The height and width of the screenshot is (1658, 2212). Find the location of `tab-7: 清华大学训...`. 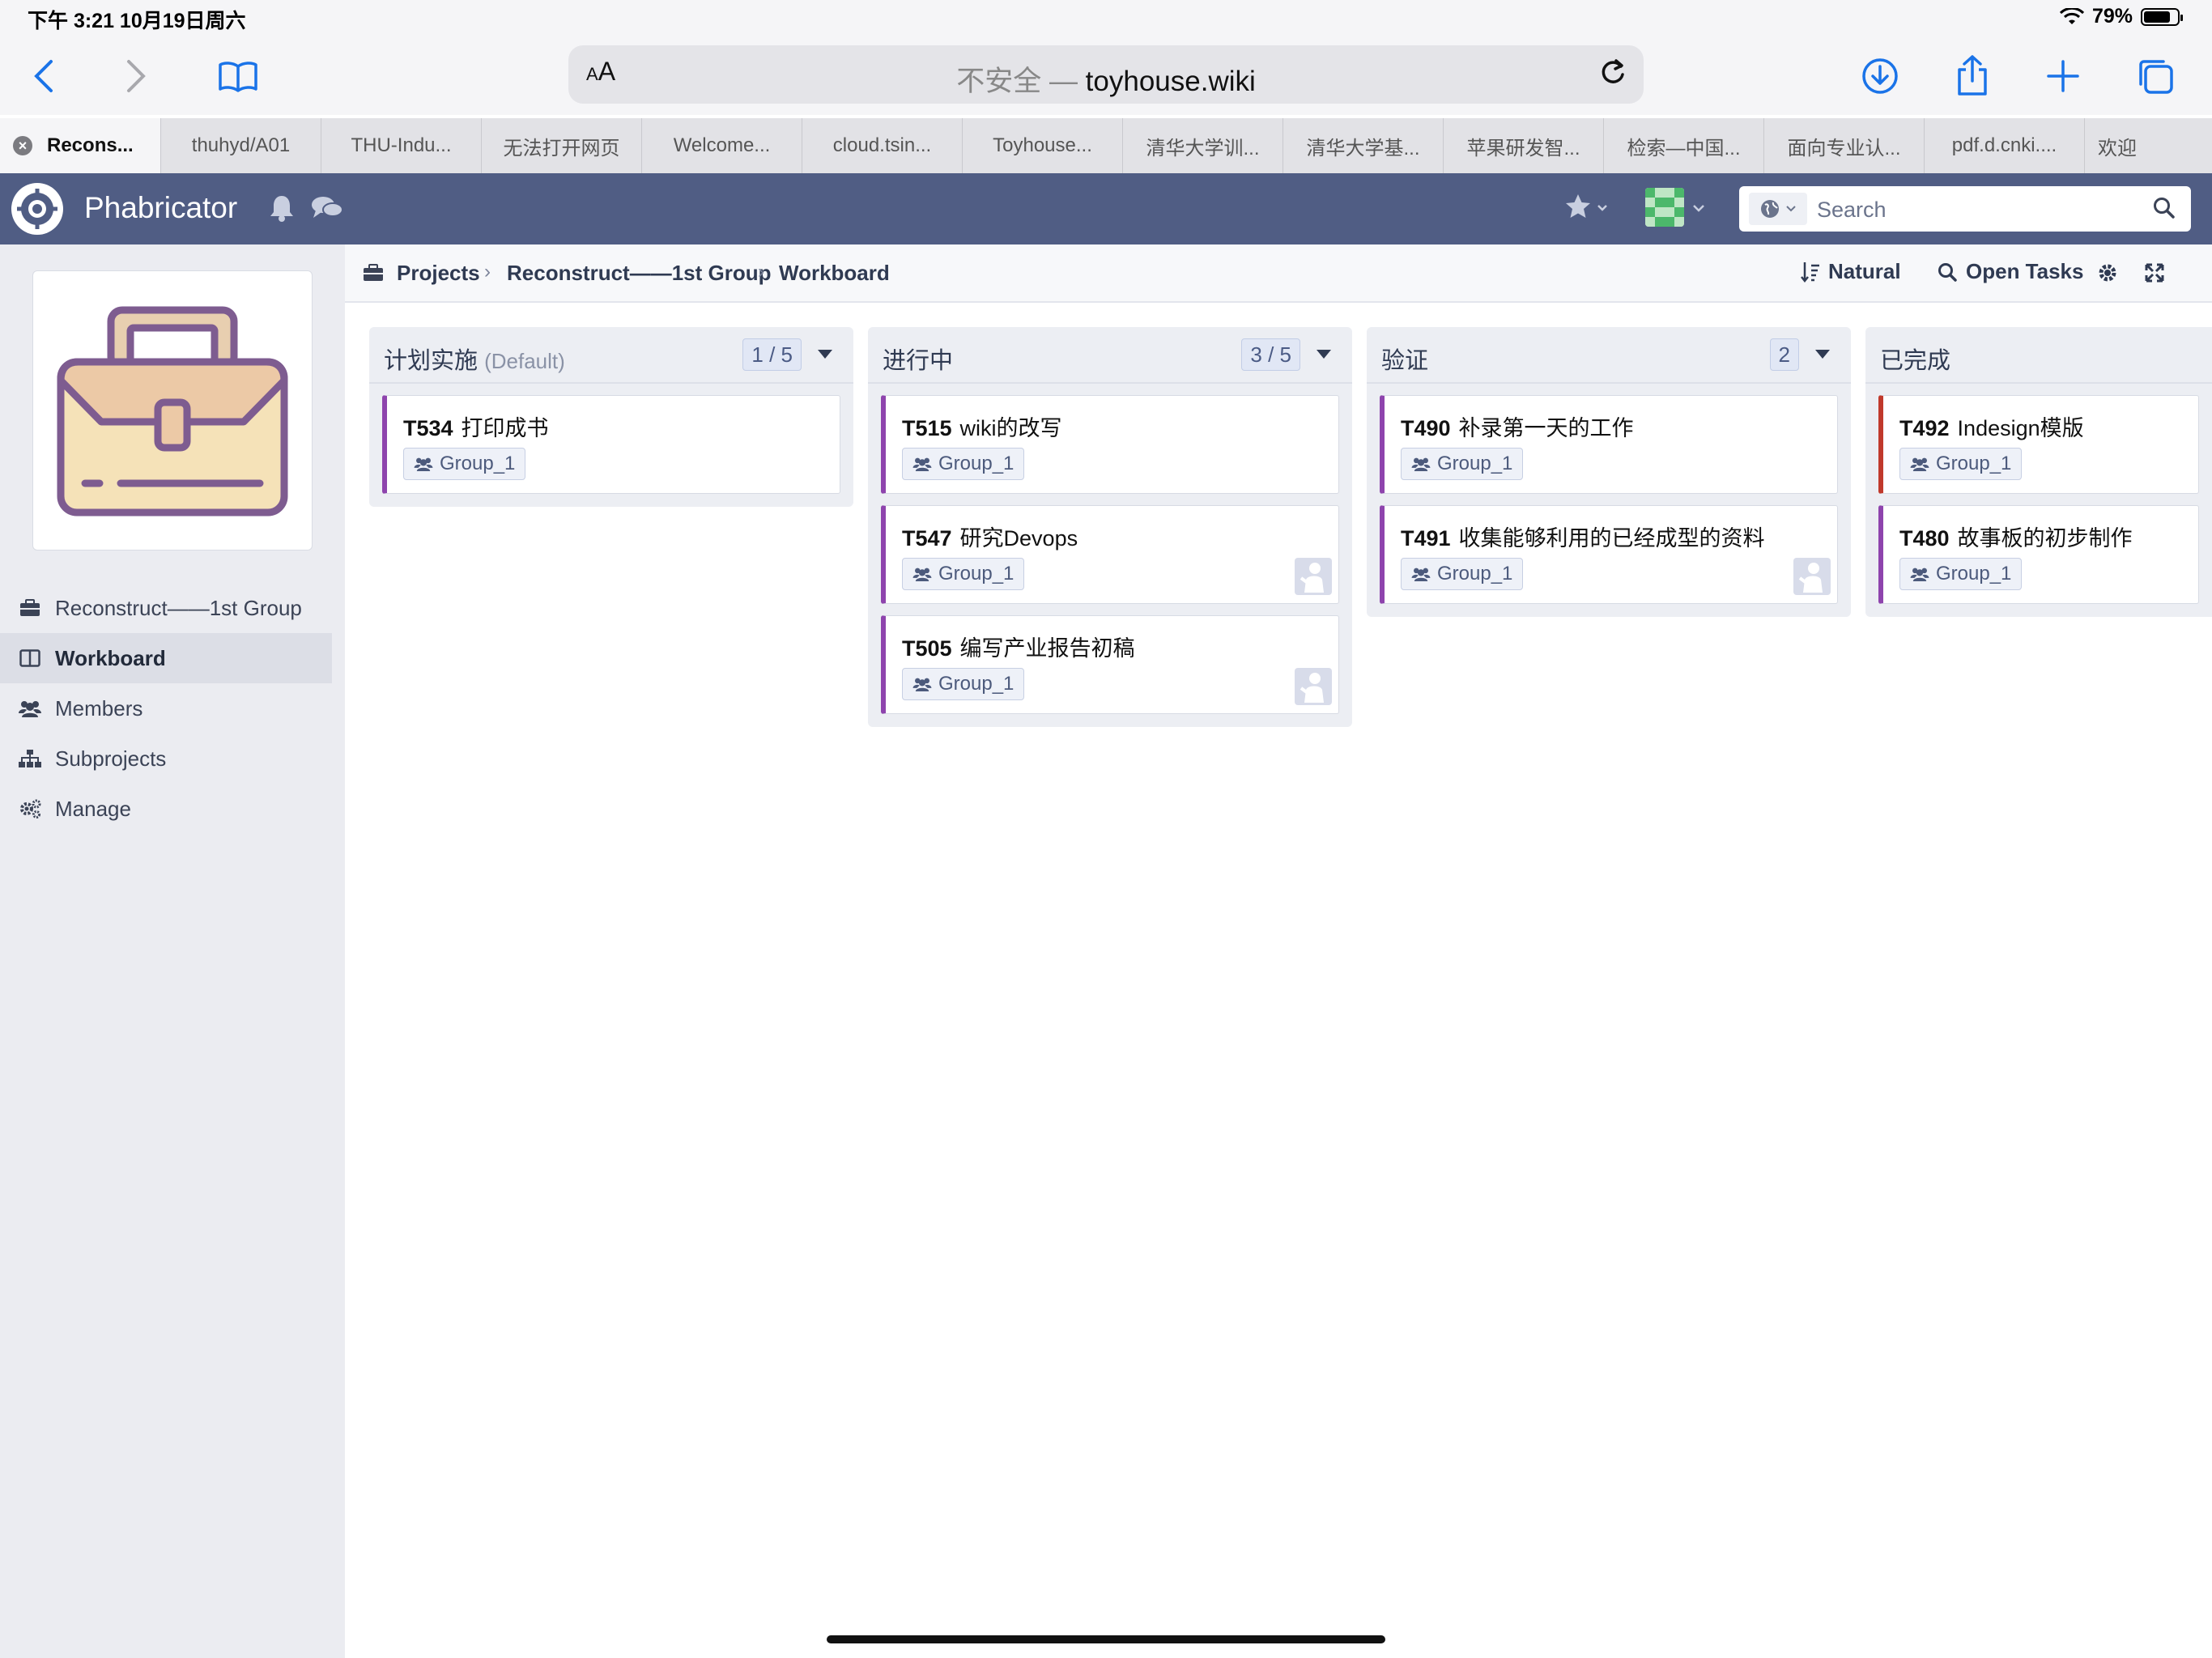

tab-7: 清华大学训... is located at coordinates (1203, 145).